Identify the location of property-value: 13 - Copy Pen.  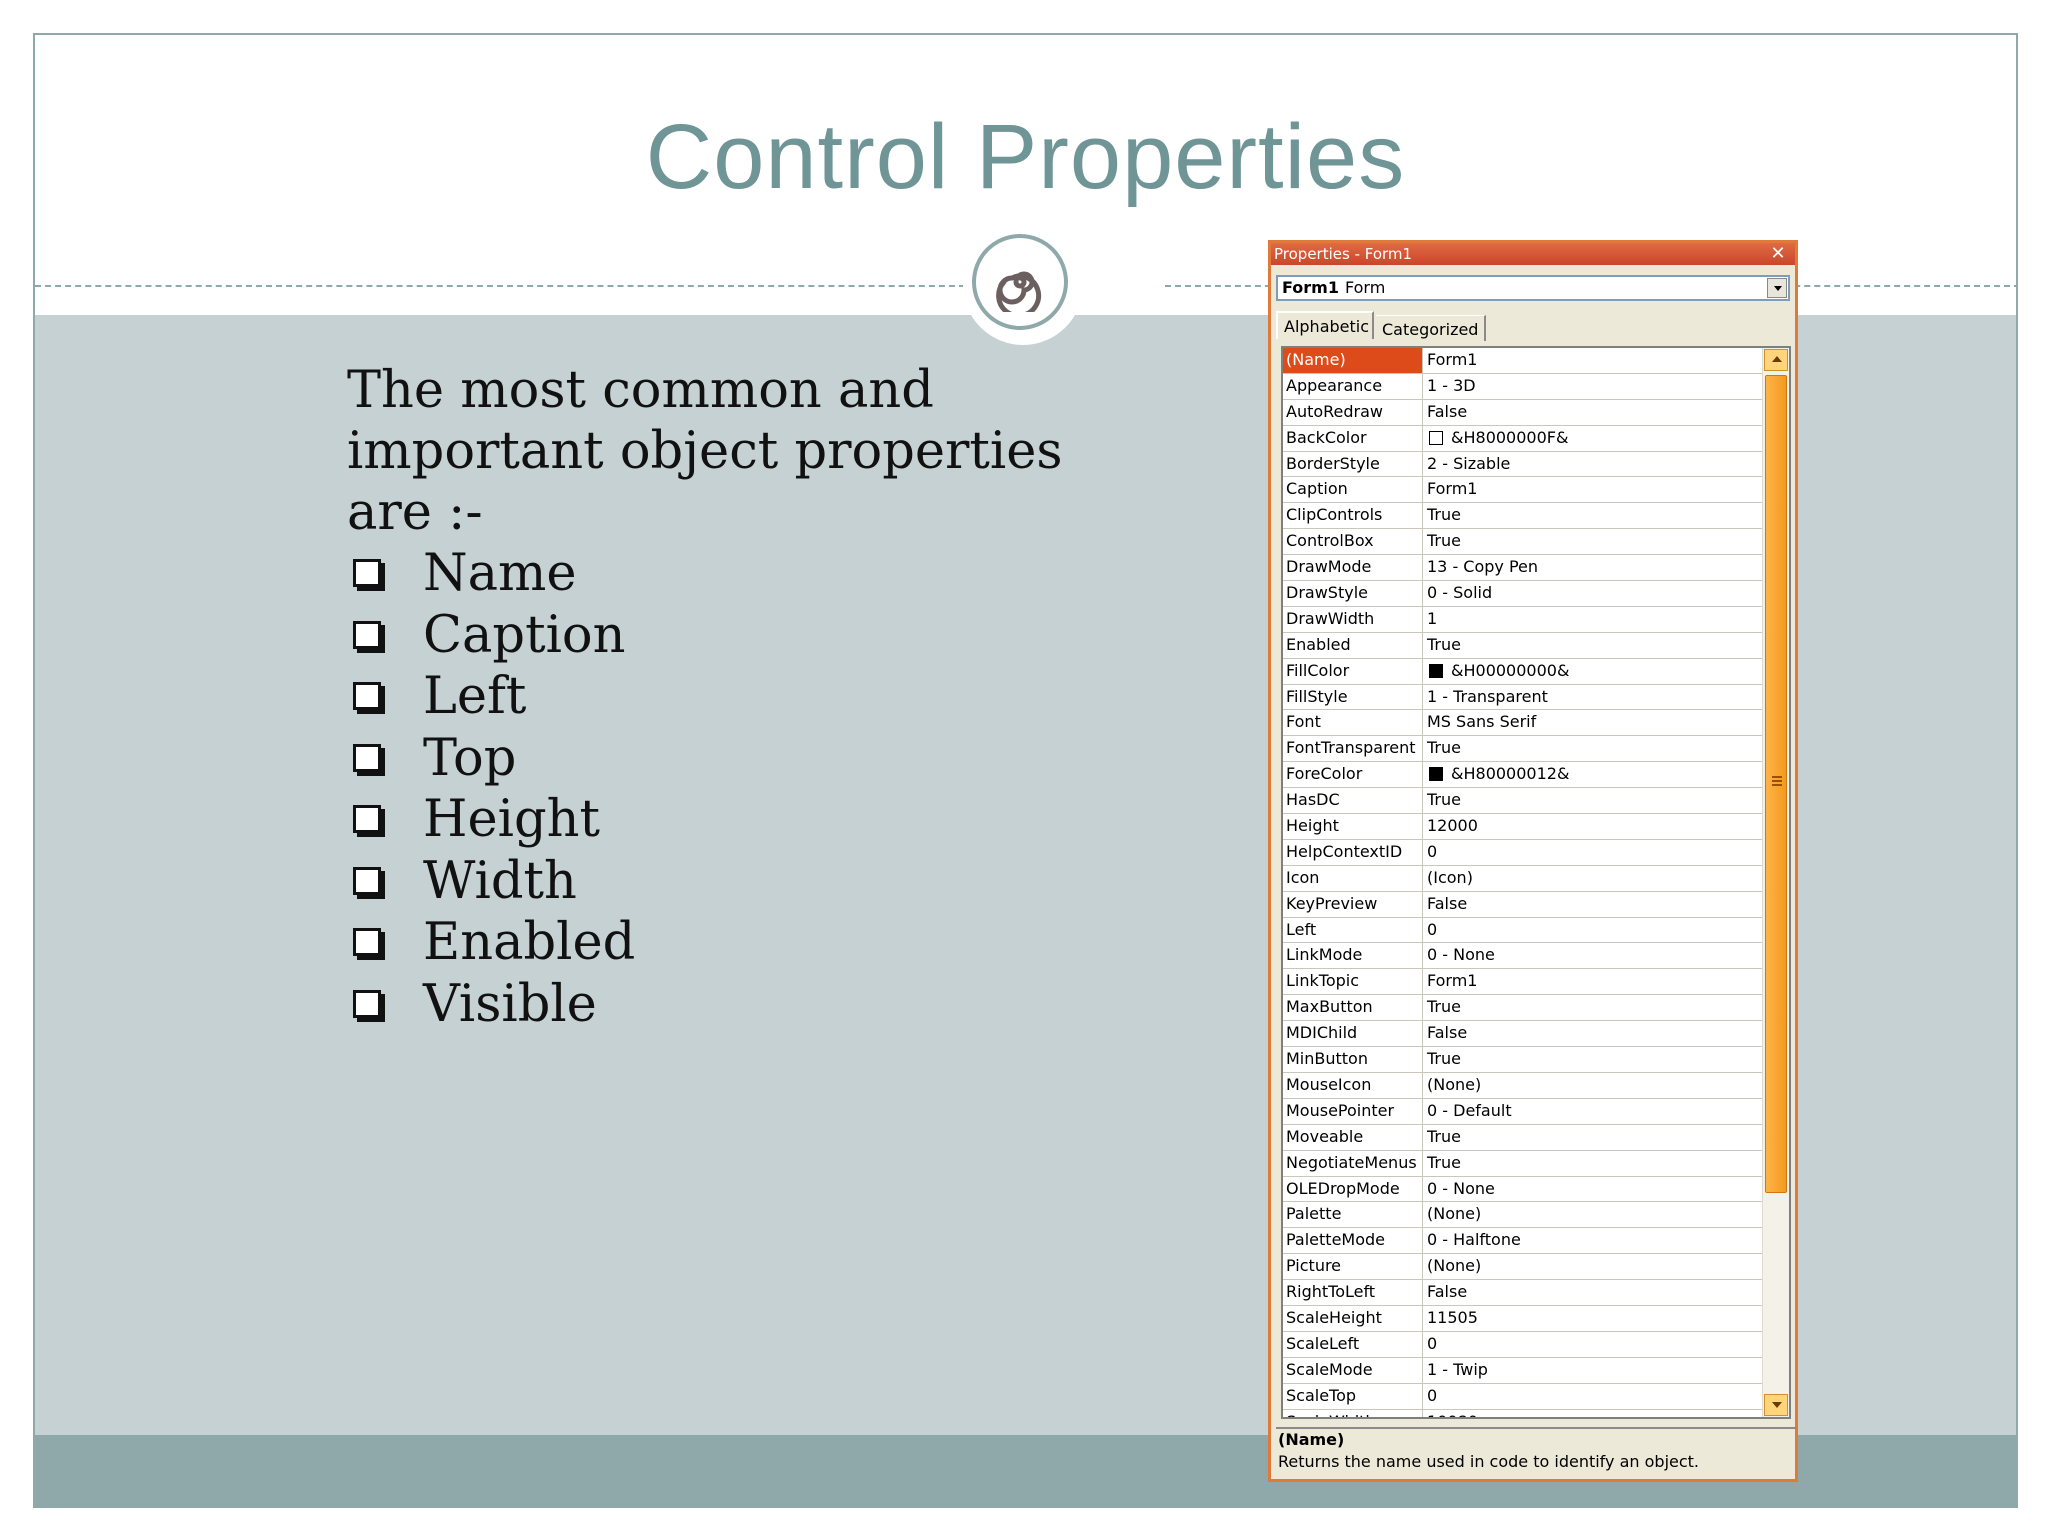
(1593, 567).